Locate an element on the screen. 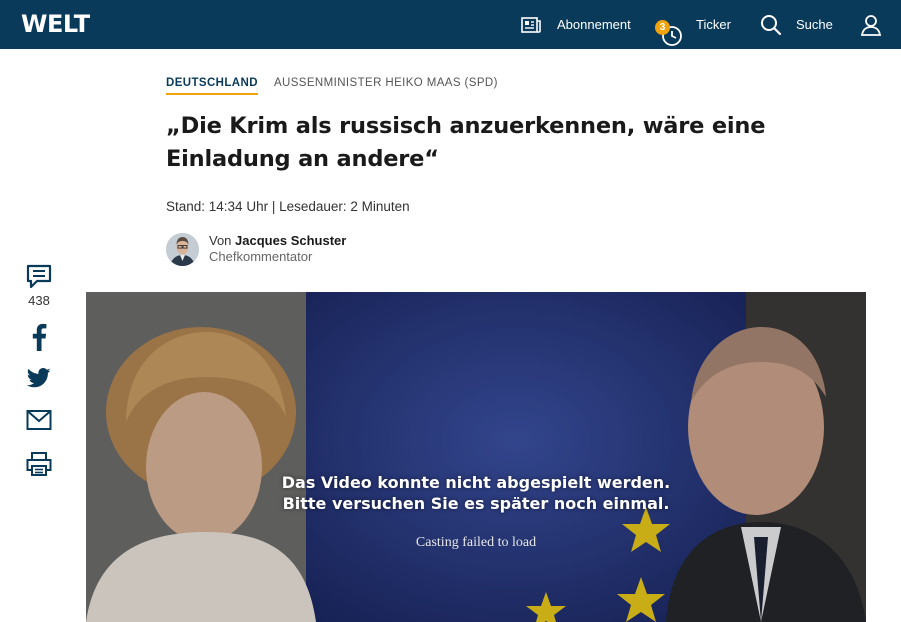 The width and height of the screenshot is (901, 622). facebook-share-button is located at coordinates (39, 339).